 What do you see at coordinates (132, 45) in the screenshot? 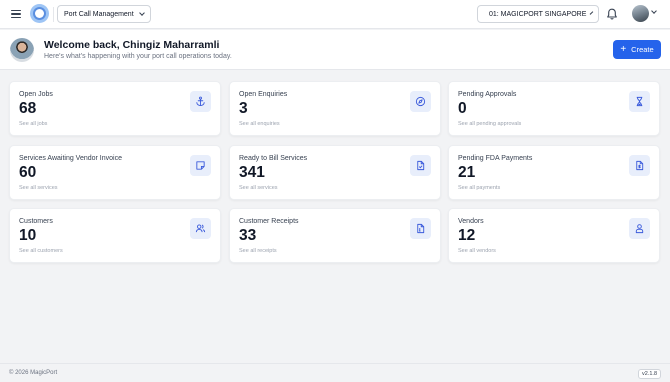
I see `welcome-title: Welcome back, Chingiz Maharramli` at bounding box center [132, 45].